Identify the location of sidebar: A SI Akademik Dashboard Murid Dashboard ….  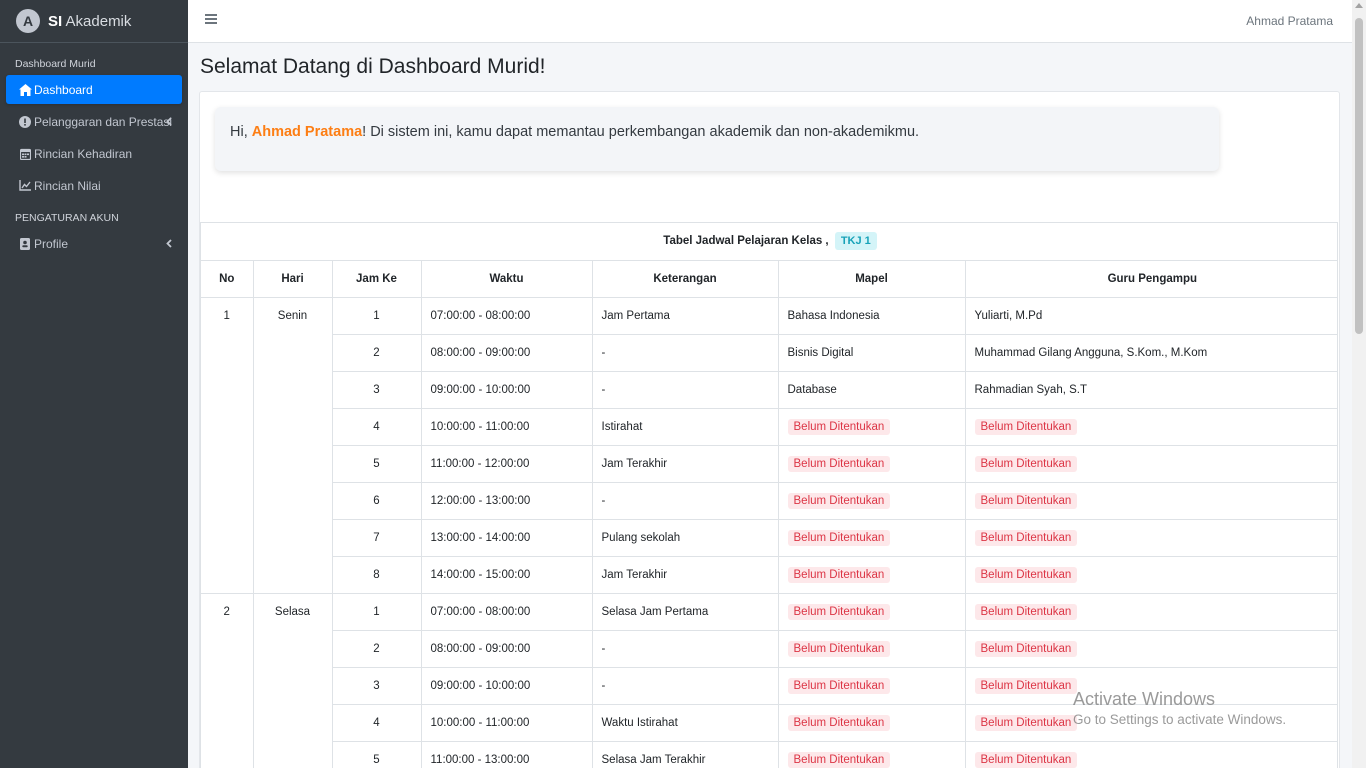
(94, 384).